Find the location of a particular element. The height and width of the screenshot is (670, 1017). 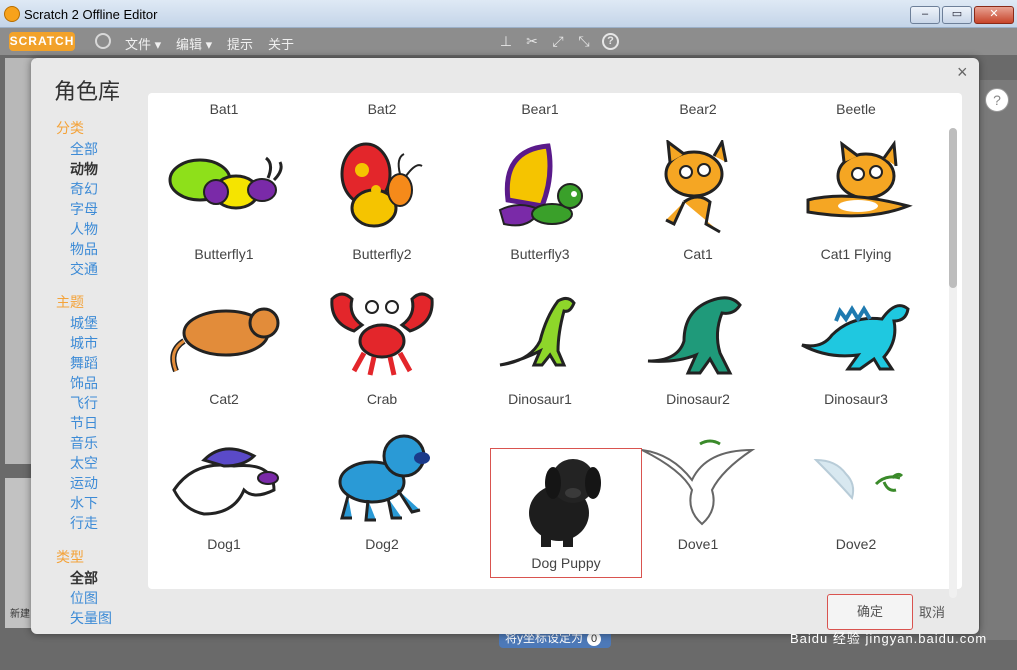

category-transport: 交通 is located at coordinates (77, 269).